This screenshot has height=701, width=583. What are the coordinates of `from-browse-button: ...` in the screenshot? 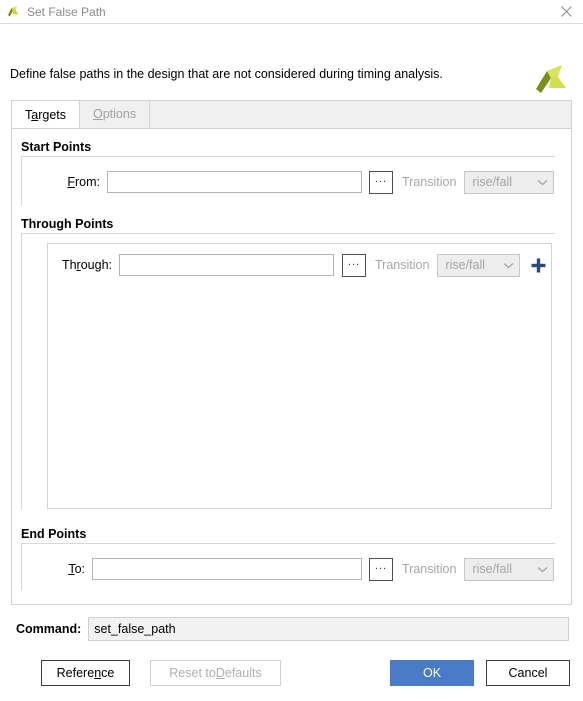 It's located at (381, 182).